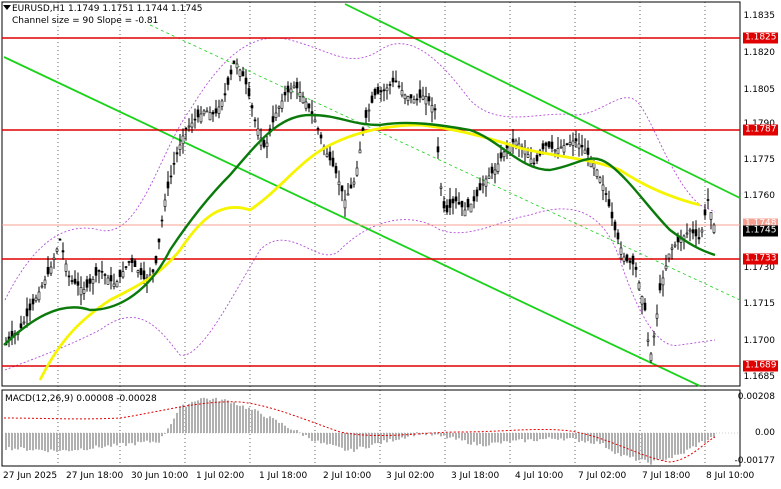 The height and width of the screenshot is (489, 781). I want to click on macd-axis-label: -0.00177, so click(754, 461).